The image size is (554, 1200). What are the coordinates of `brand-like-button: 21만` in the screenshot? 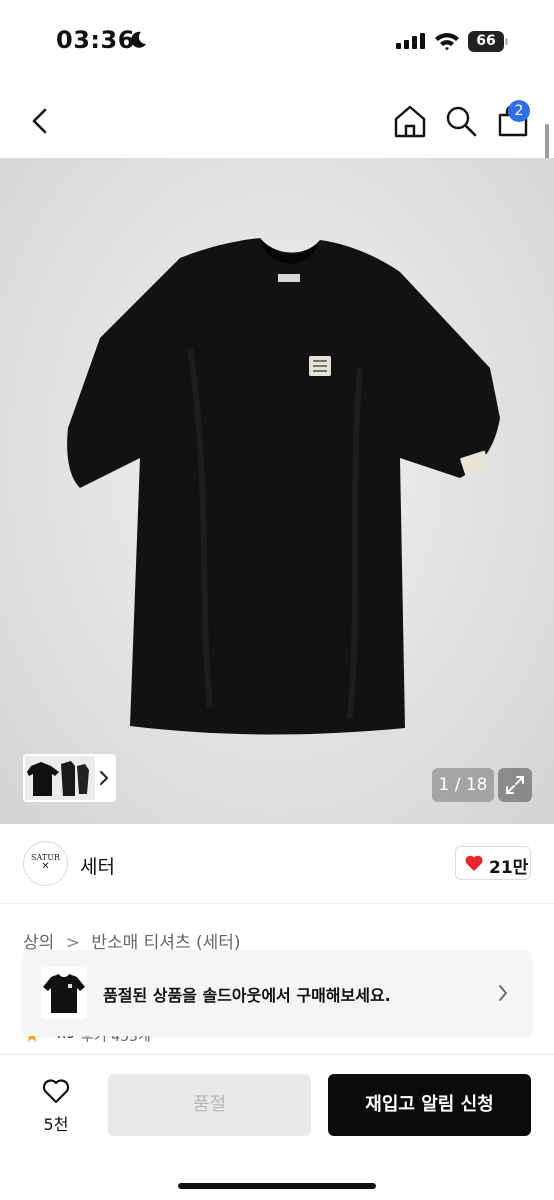 It's located at (493, 863).